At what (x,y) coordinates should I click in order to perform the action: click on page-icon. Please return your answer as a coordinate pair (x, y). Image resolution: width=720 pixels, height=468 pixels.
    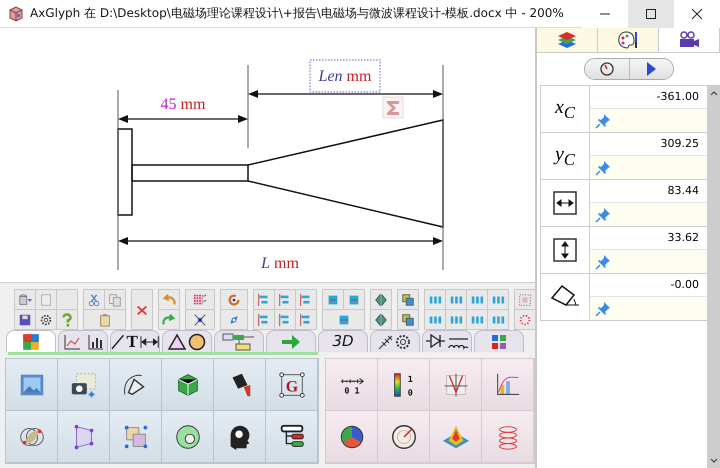
    Looking at the image, I should click on (46, 299).